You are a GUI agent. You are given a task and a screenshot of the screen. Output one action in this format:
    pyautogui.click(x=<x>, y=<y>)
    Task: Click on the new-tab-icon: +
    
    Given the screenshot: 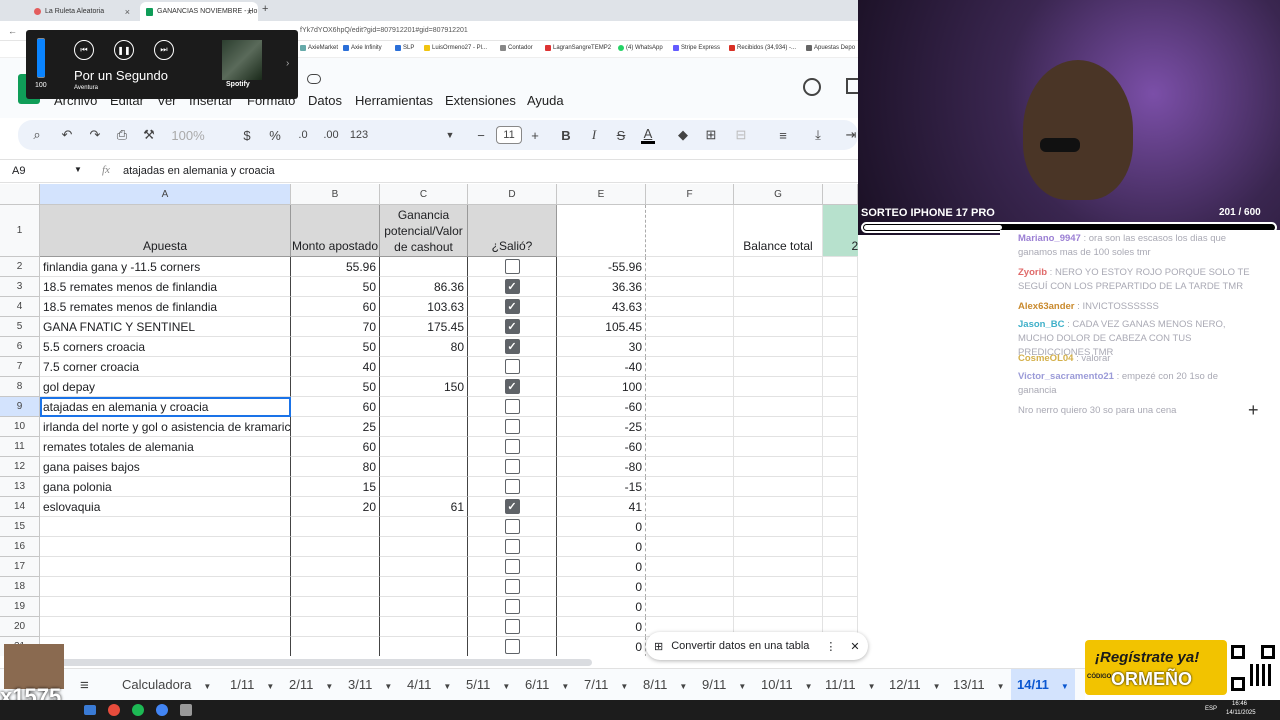 What is the action you would take?
    pyautogui.click(x=265, y=9)
    